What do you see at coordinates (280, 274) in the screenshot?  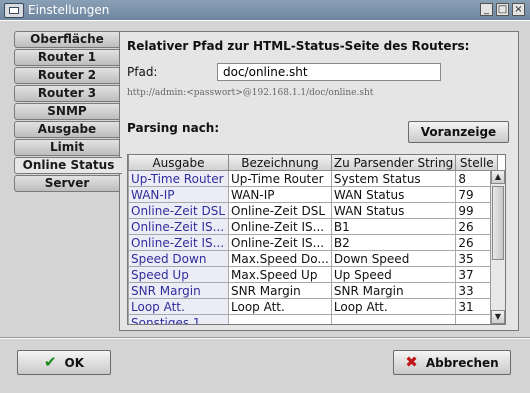 I see `table-cell: Max.Speed Up` at bounding box center [280, 274].